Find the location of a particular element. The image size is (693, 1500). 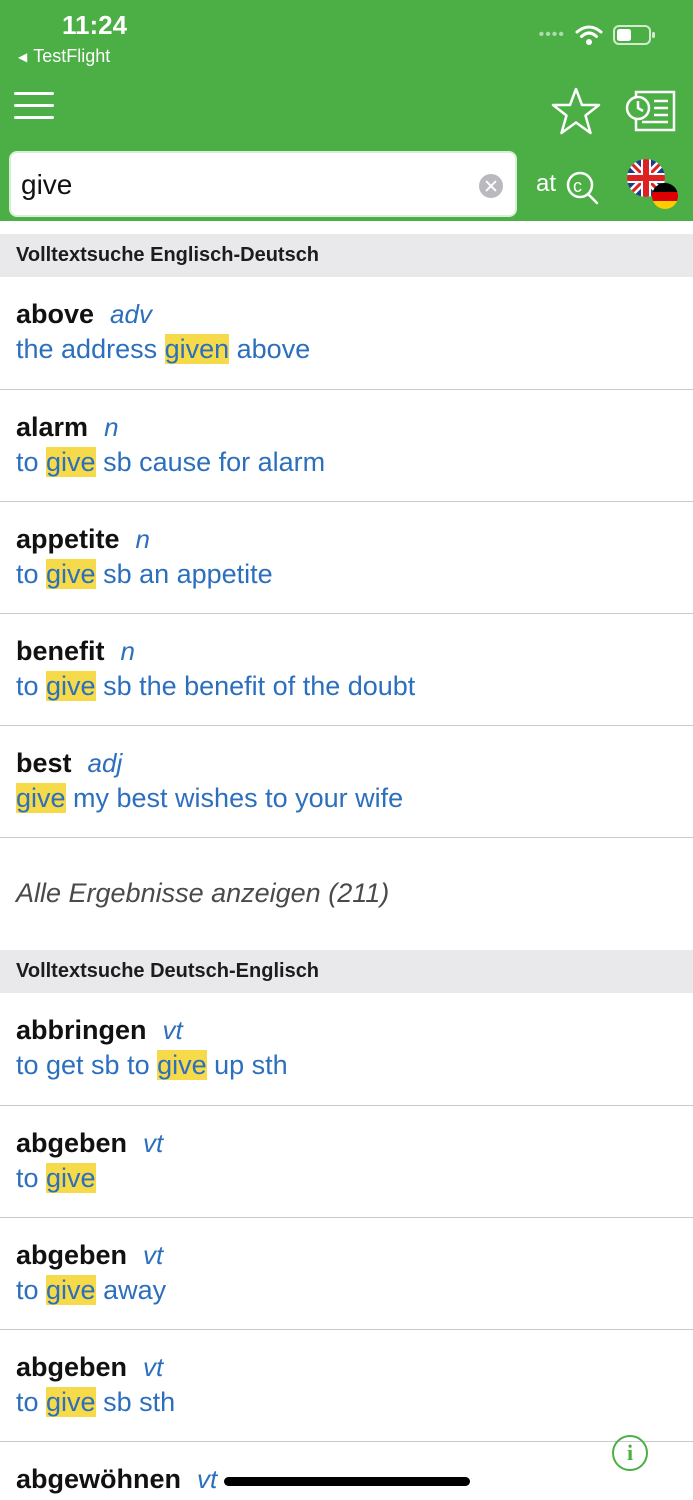

info-icon: i is located at coordinates (630, 1453).